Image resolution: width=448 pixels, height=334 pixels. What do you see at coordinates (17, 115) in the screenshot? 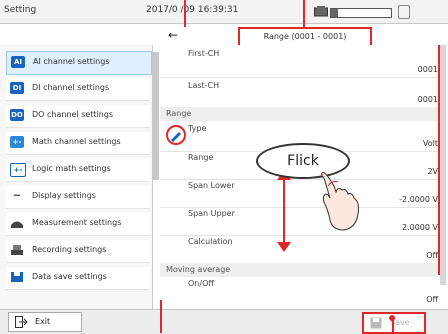
I see `do-icon: DO` at bounding box center [17, 115].